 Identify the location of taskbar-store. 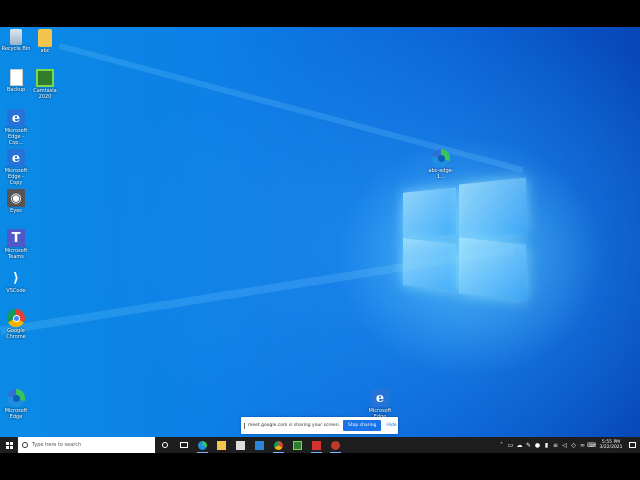
(240, 445).